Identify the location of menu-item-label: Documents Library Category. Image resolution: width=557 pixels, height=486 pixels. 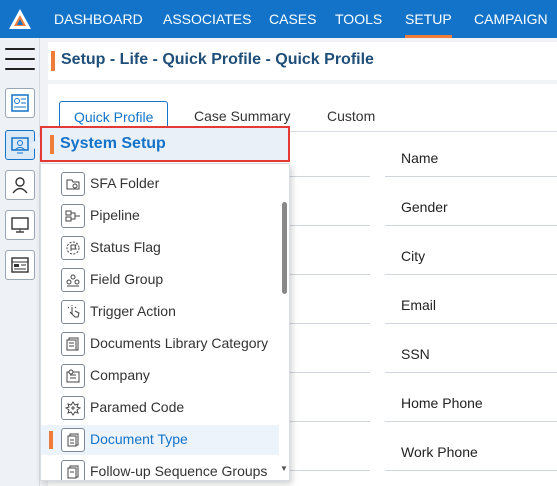
(179, 343).